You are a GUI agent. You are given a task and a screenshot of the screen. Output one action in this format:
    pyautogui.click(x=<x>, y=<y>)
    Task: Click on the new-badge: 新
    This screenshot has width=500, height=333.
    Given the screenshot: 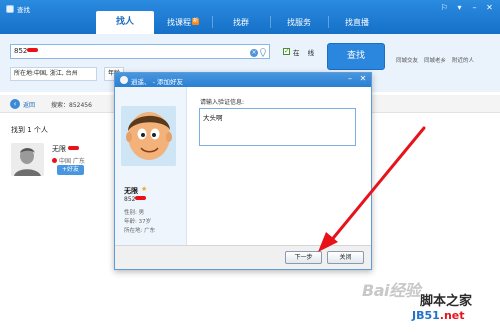 What is the action you would take?
    pyautogui.click(x=195, y=21)
    